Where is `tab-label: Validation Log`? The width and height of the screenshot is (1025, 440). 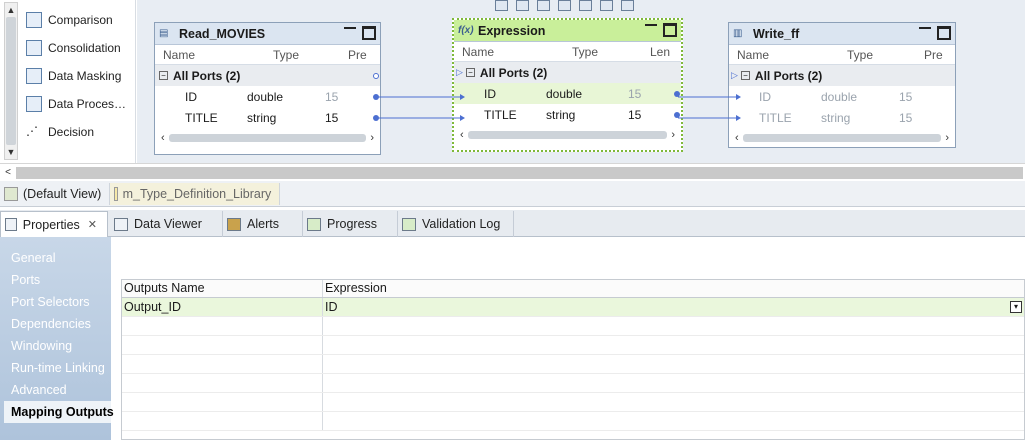 tab-label: Validation Log is located at coordinates (461, 224).